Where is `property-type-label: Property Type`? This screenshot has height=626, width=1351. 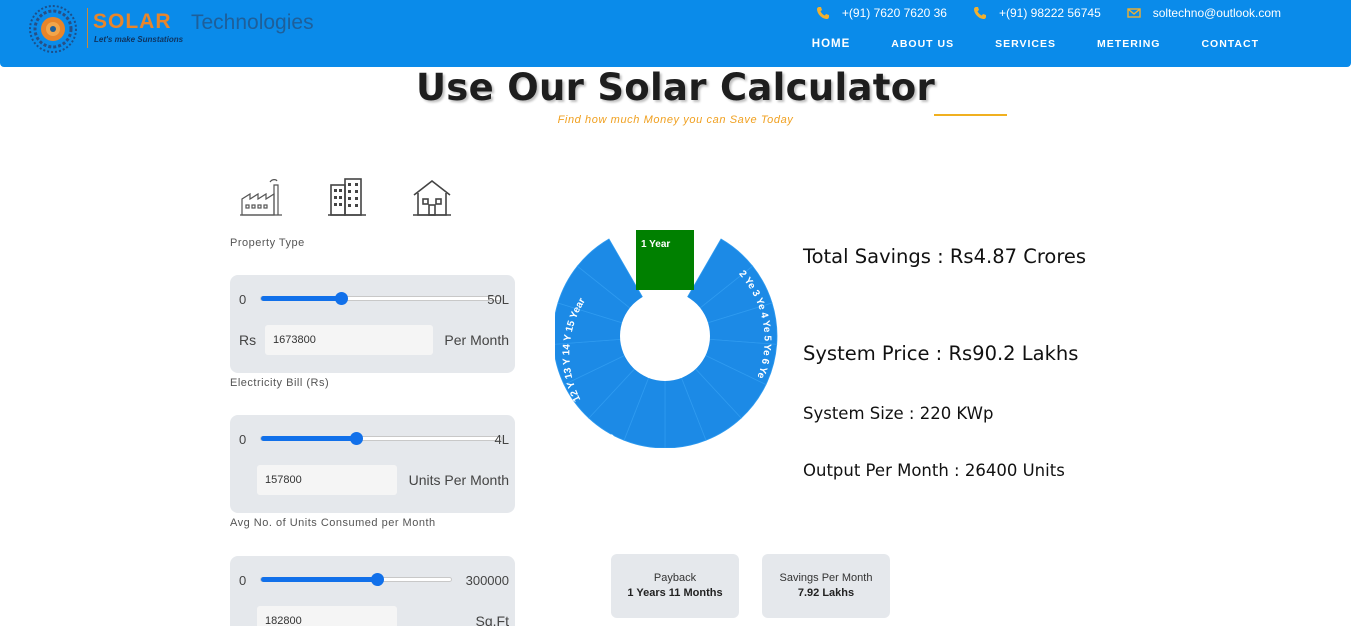
property-type-label: Property Type is located at coordinates (267, 243).